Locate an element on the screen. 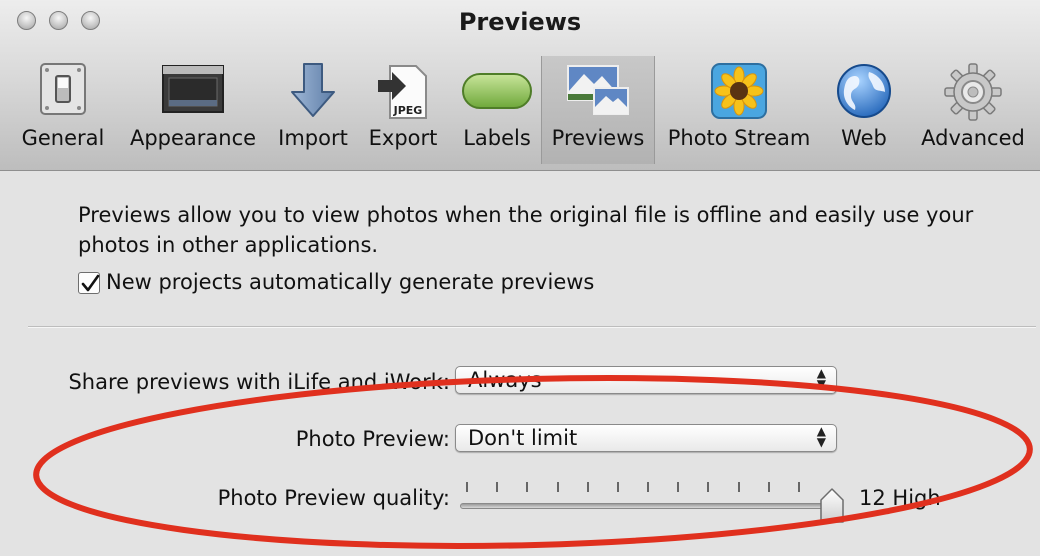  window-appearance-icon is located at coordinates (193, 92).